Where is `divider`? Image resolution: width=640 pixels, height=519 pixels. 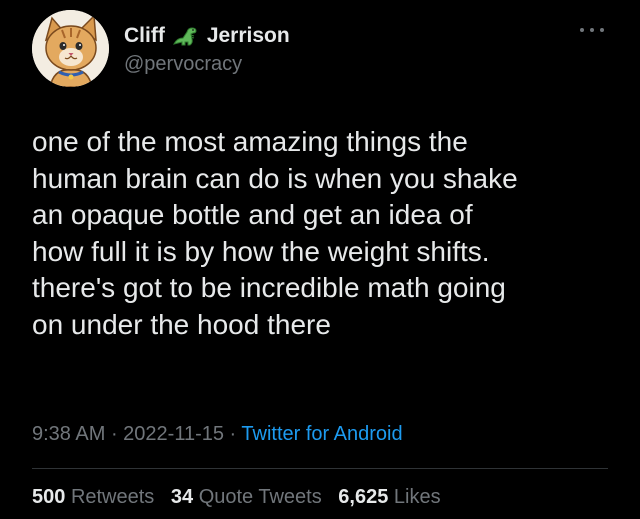
divider is located at coordinates (320, 468).